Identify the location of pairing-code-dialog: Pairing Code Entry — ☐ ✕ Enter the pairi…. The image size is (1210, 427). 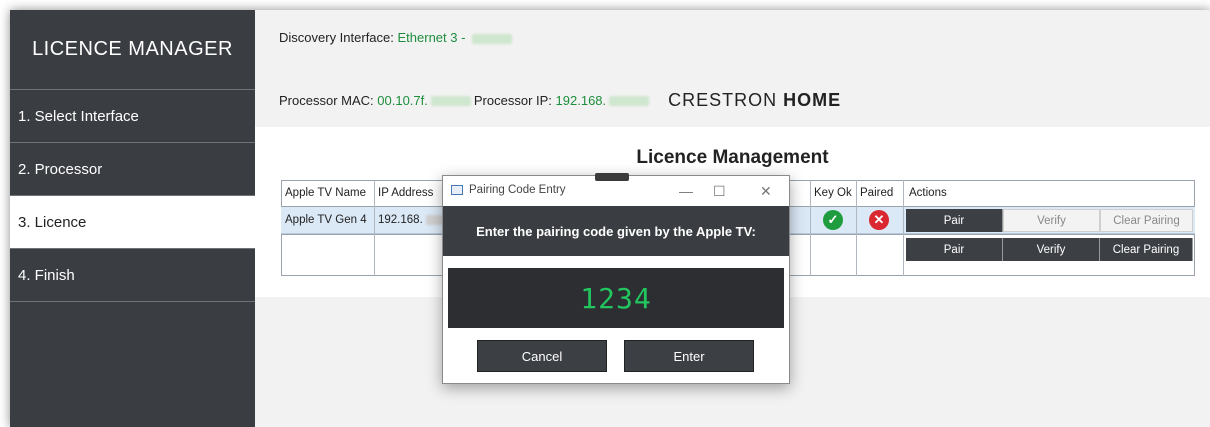
(616, 278).